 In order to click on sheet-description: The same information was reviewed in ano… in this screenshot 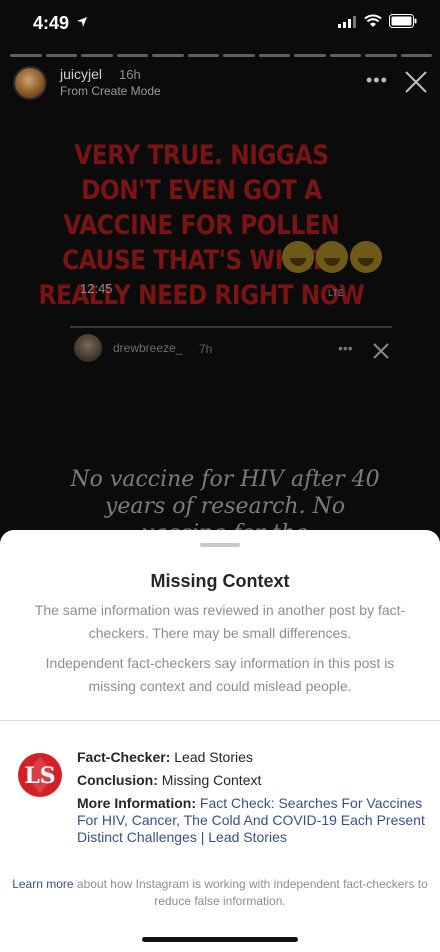, I will do `click(220, 621)`.